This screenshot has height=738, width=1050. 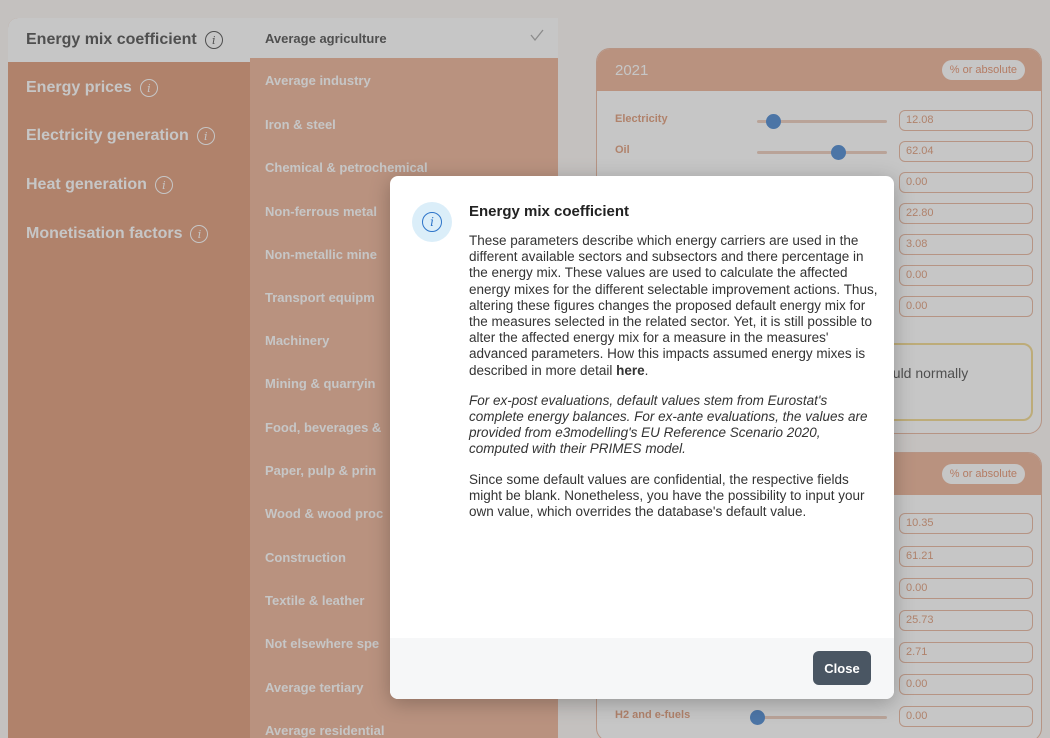 I want to click on modal-title: Energy mix coefficient, so click(x=549, y=211).